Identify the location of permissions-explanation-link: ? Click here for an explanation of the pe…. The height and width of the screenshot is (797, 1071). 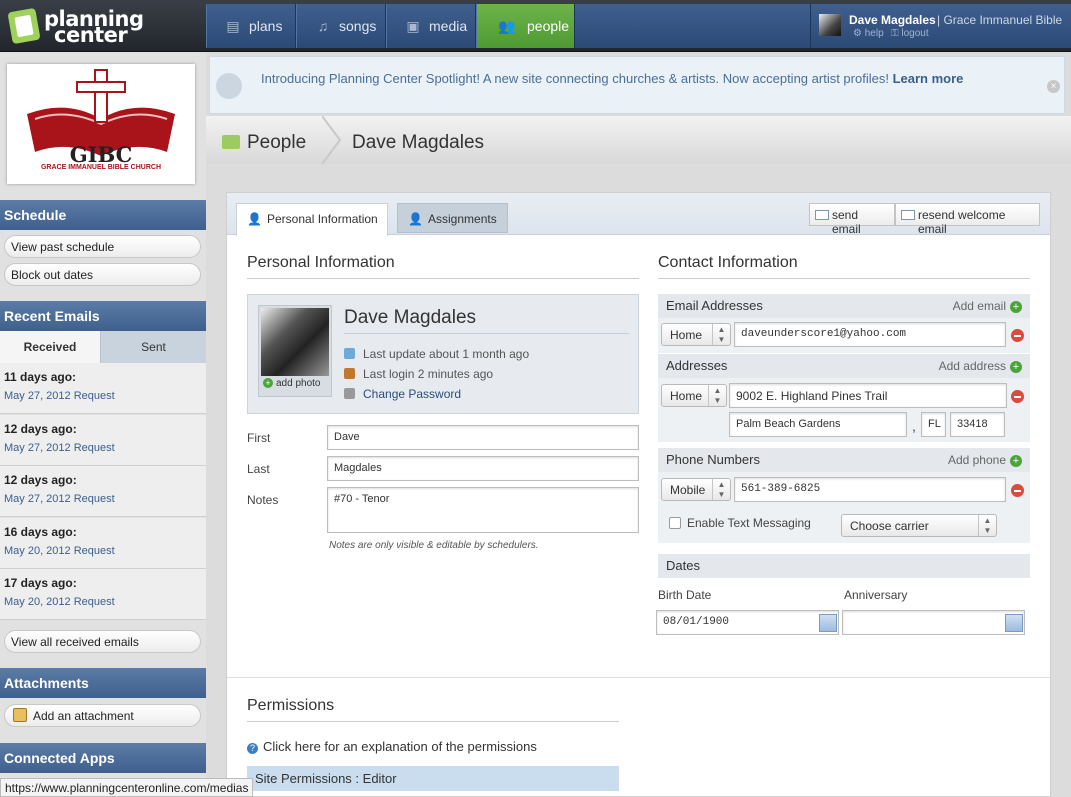
(392, 746).